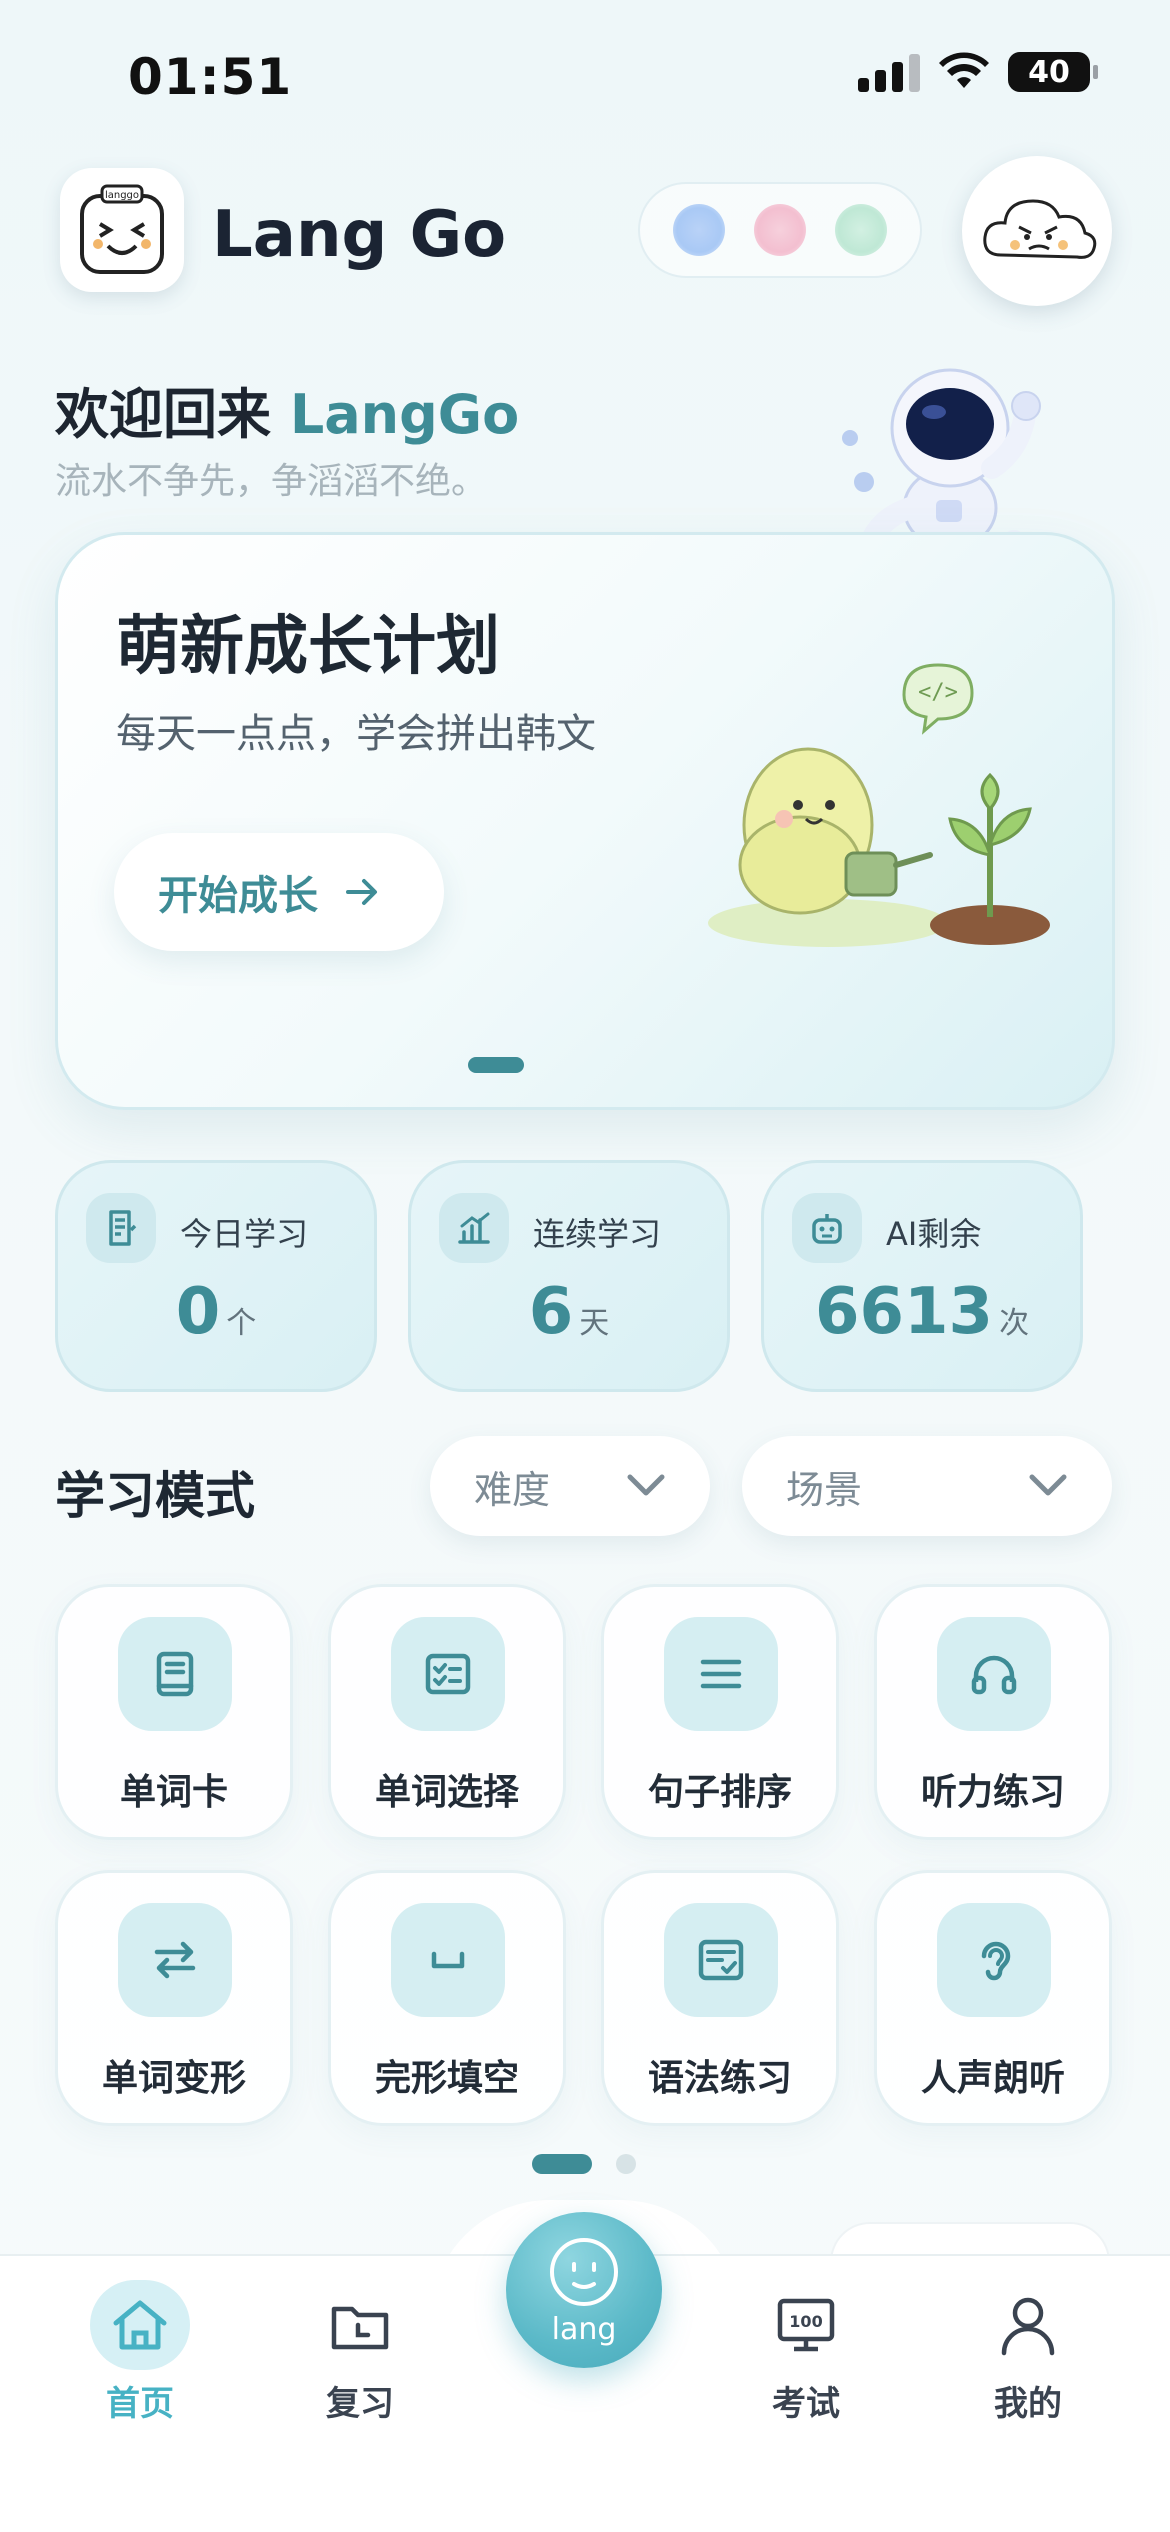  I want to click on mode-cloze: 完形填空, so click(447, 1998).